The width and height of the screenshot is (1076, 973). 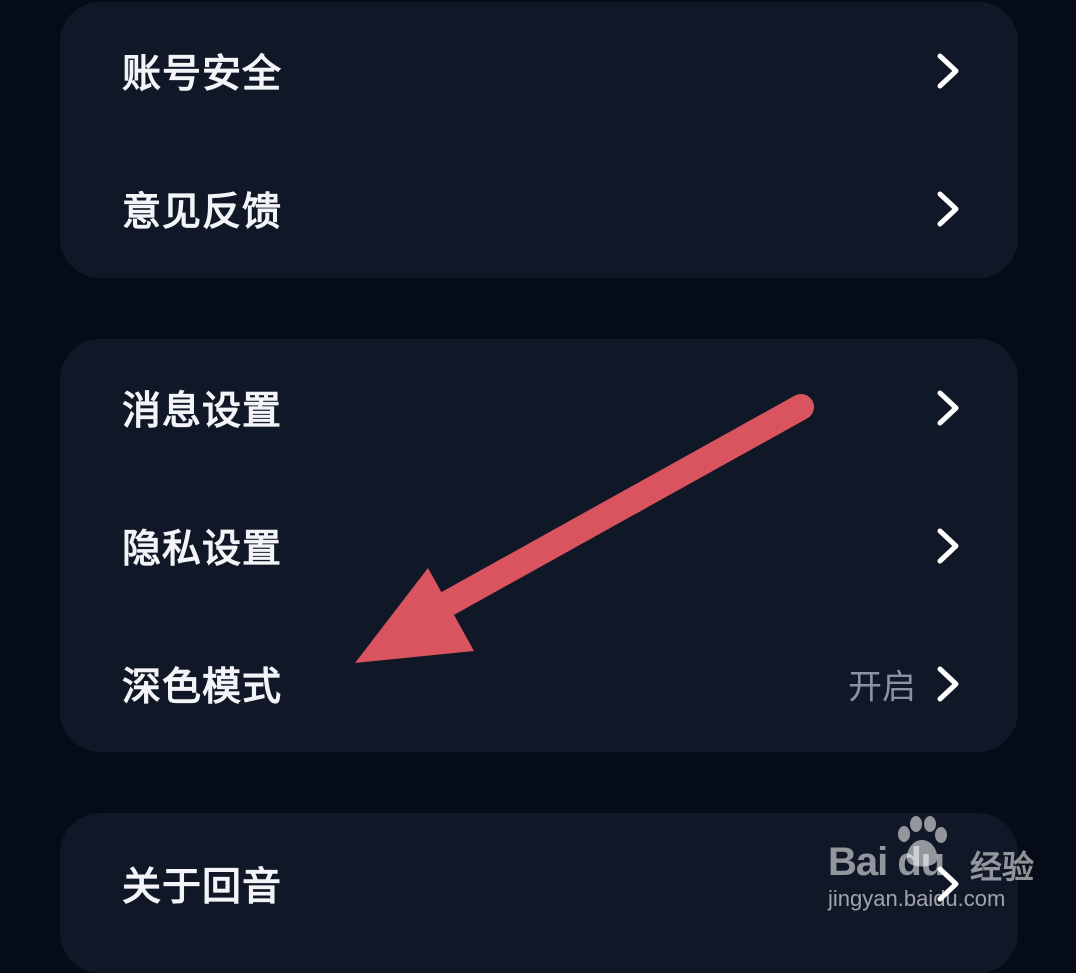 I want to click on settings-item-label: 账号安全, so click(x=202, y=74).